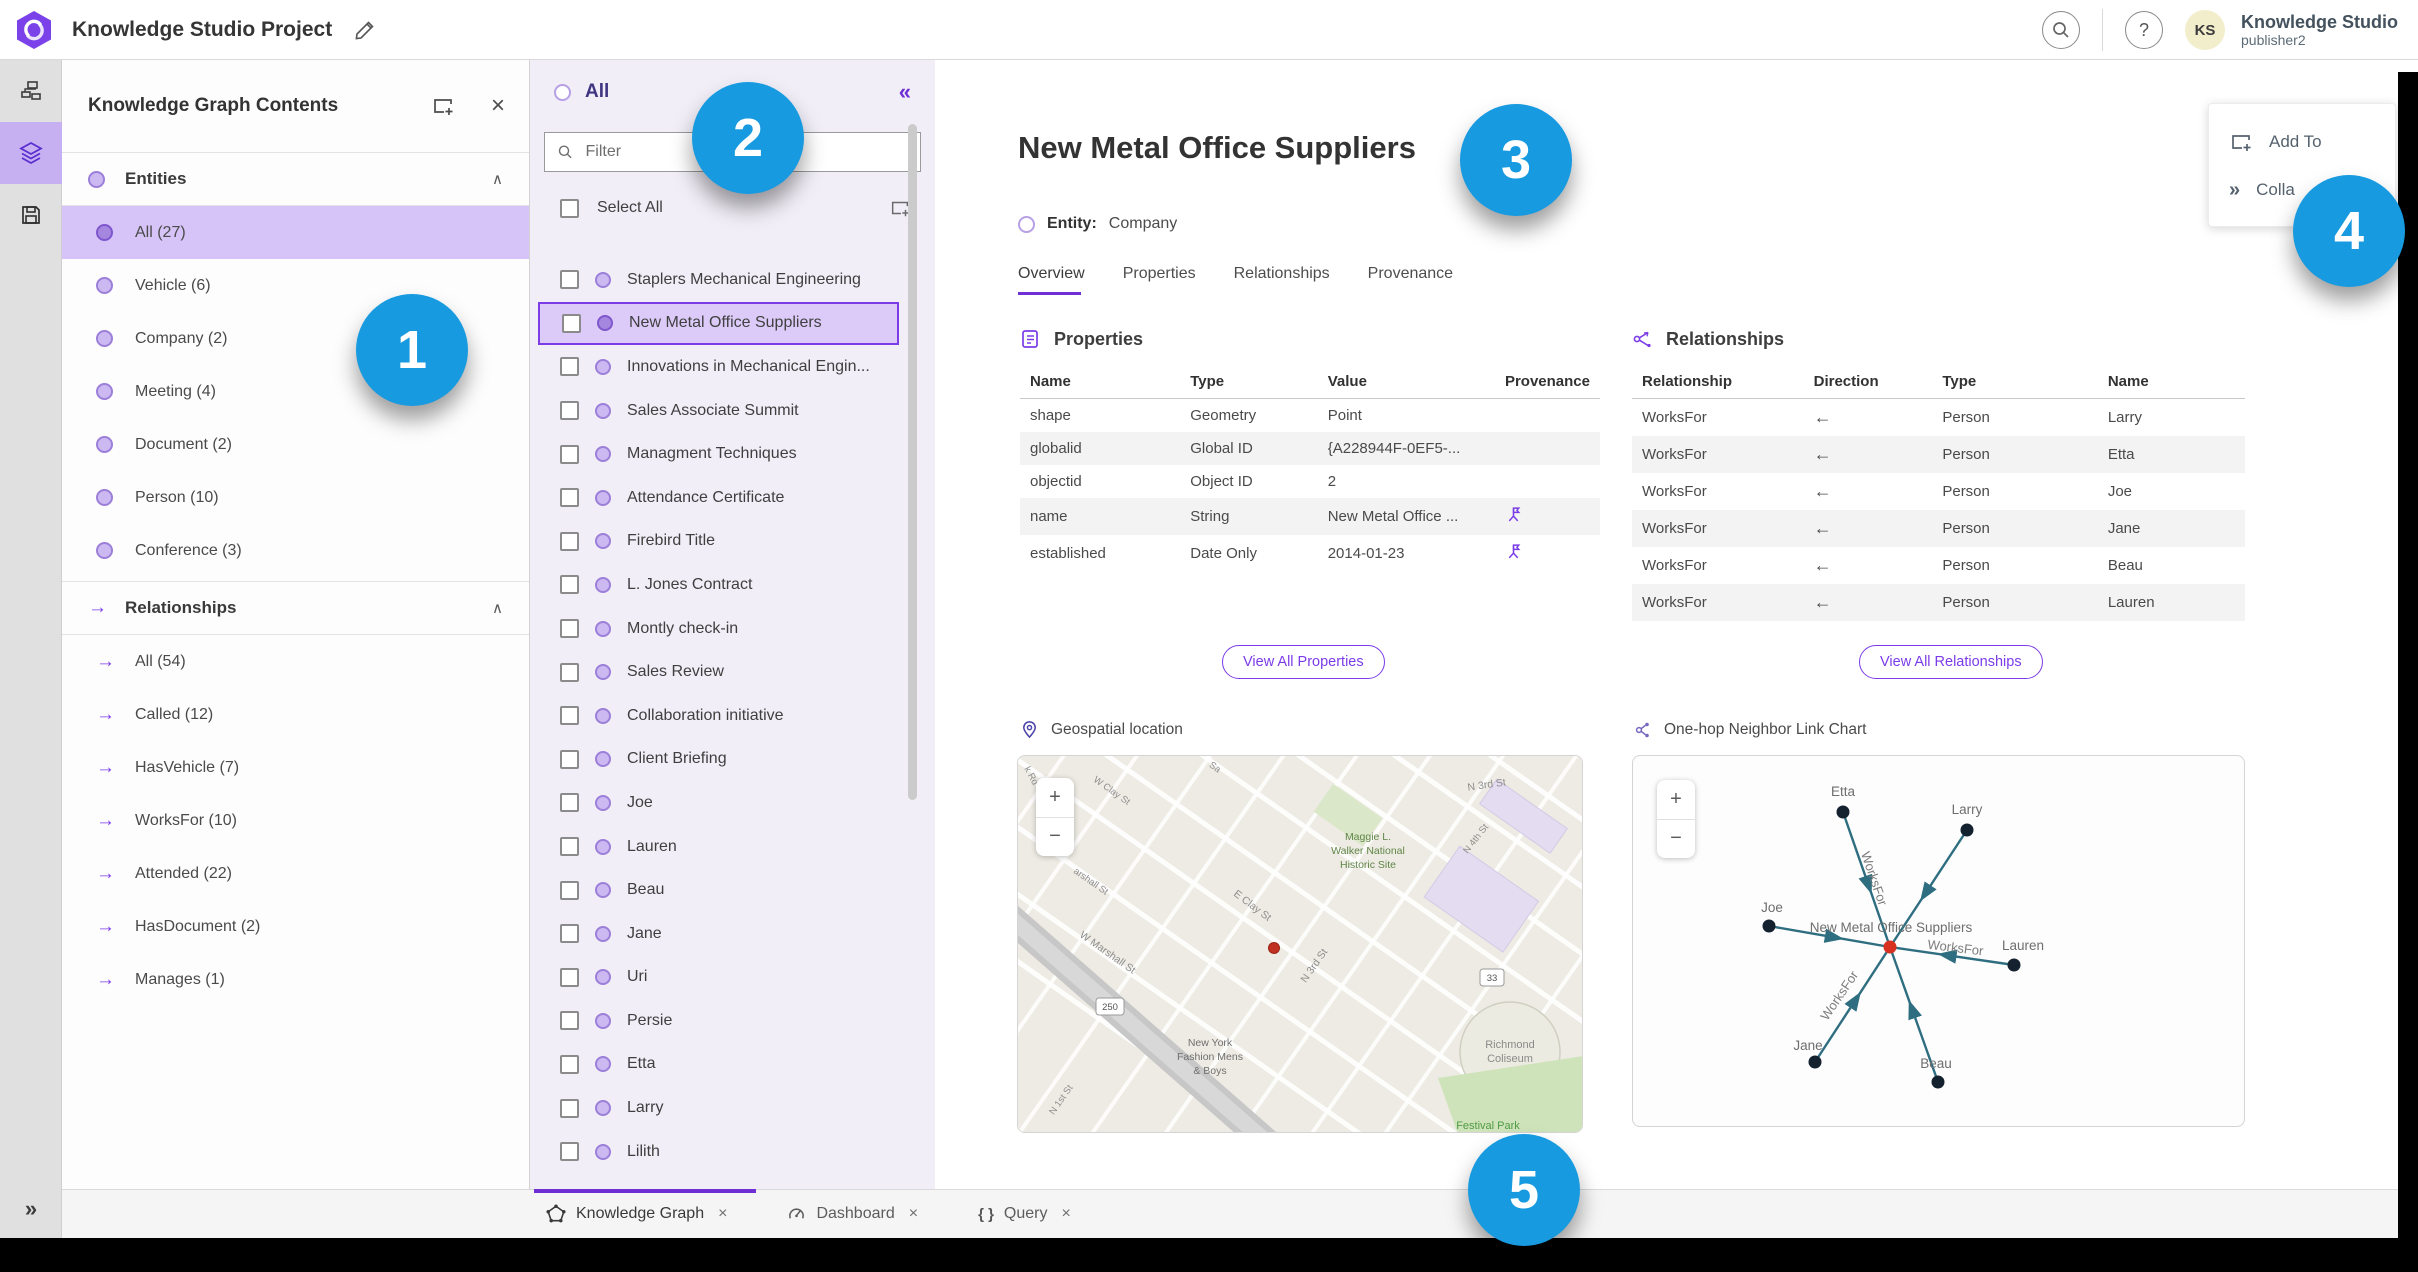 Image resolution: width=2418 pixels, height=1272 pixels. What do you see at coordinates (1938, 528) in the screenshot?
I see `relationship-row: WorksFor ← Person Jane` at bounding box center [1938, 528].